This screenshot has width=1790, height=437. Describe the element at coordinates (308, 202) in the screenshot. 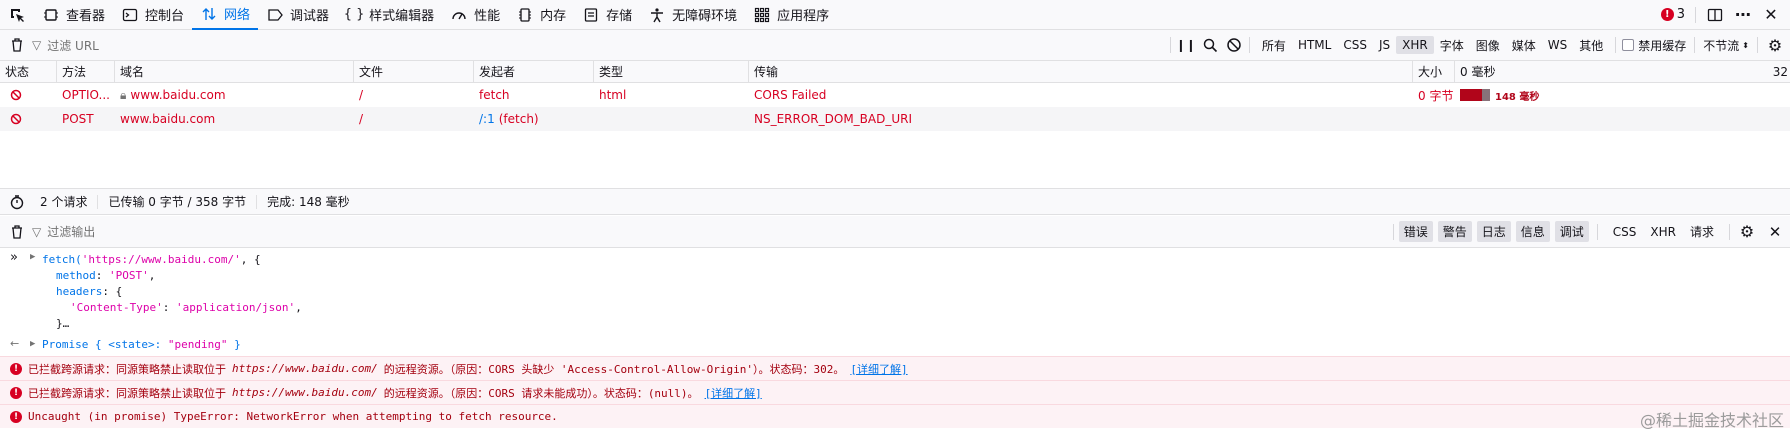

I see `summary-finish: 完成: 148 毫秒` at that location.